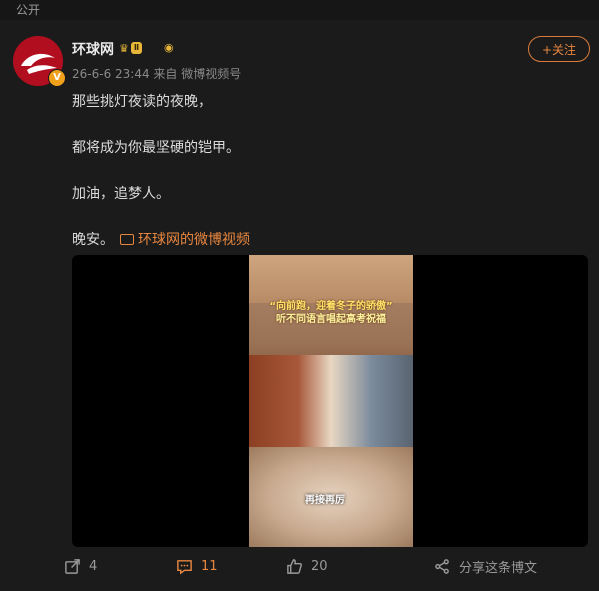 The height and width of the screenshot is (591, 599). Describe the element at coordinates (93, 49) in the screenshot. I see `author-name: 环球网` at that location.